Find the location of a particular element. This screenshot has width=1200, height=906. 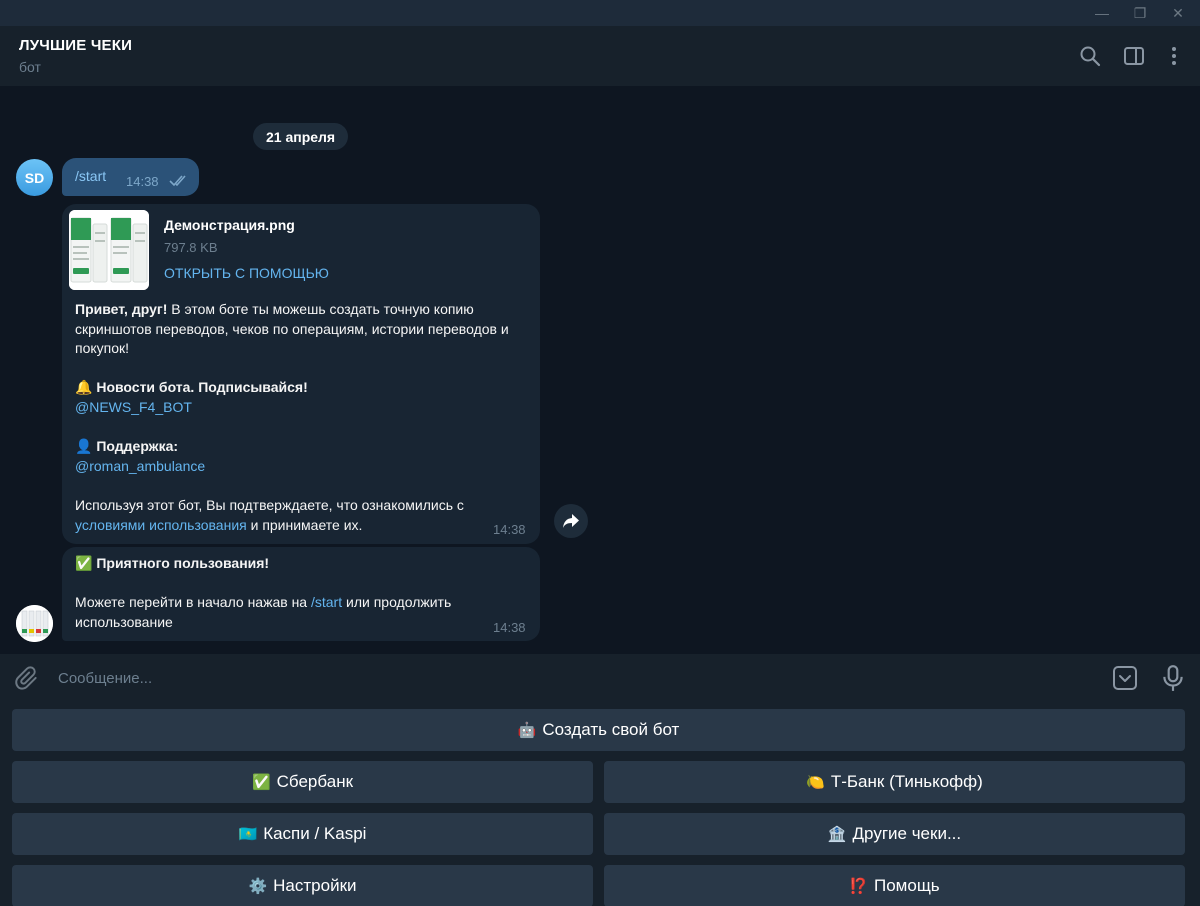

forward-arrow-icon is located at coordinates (571, 521).